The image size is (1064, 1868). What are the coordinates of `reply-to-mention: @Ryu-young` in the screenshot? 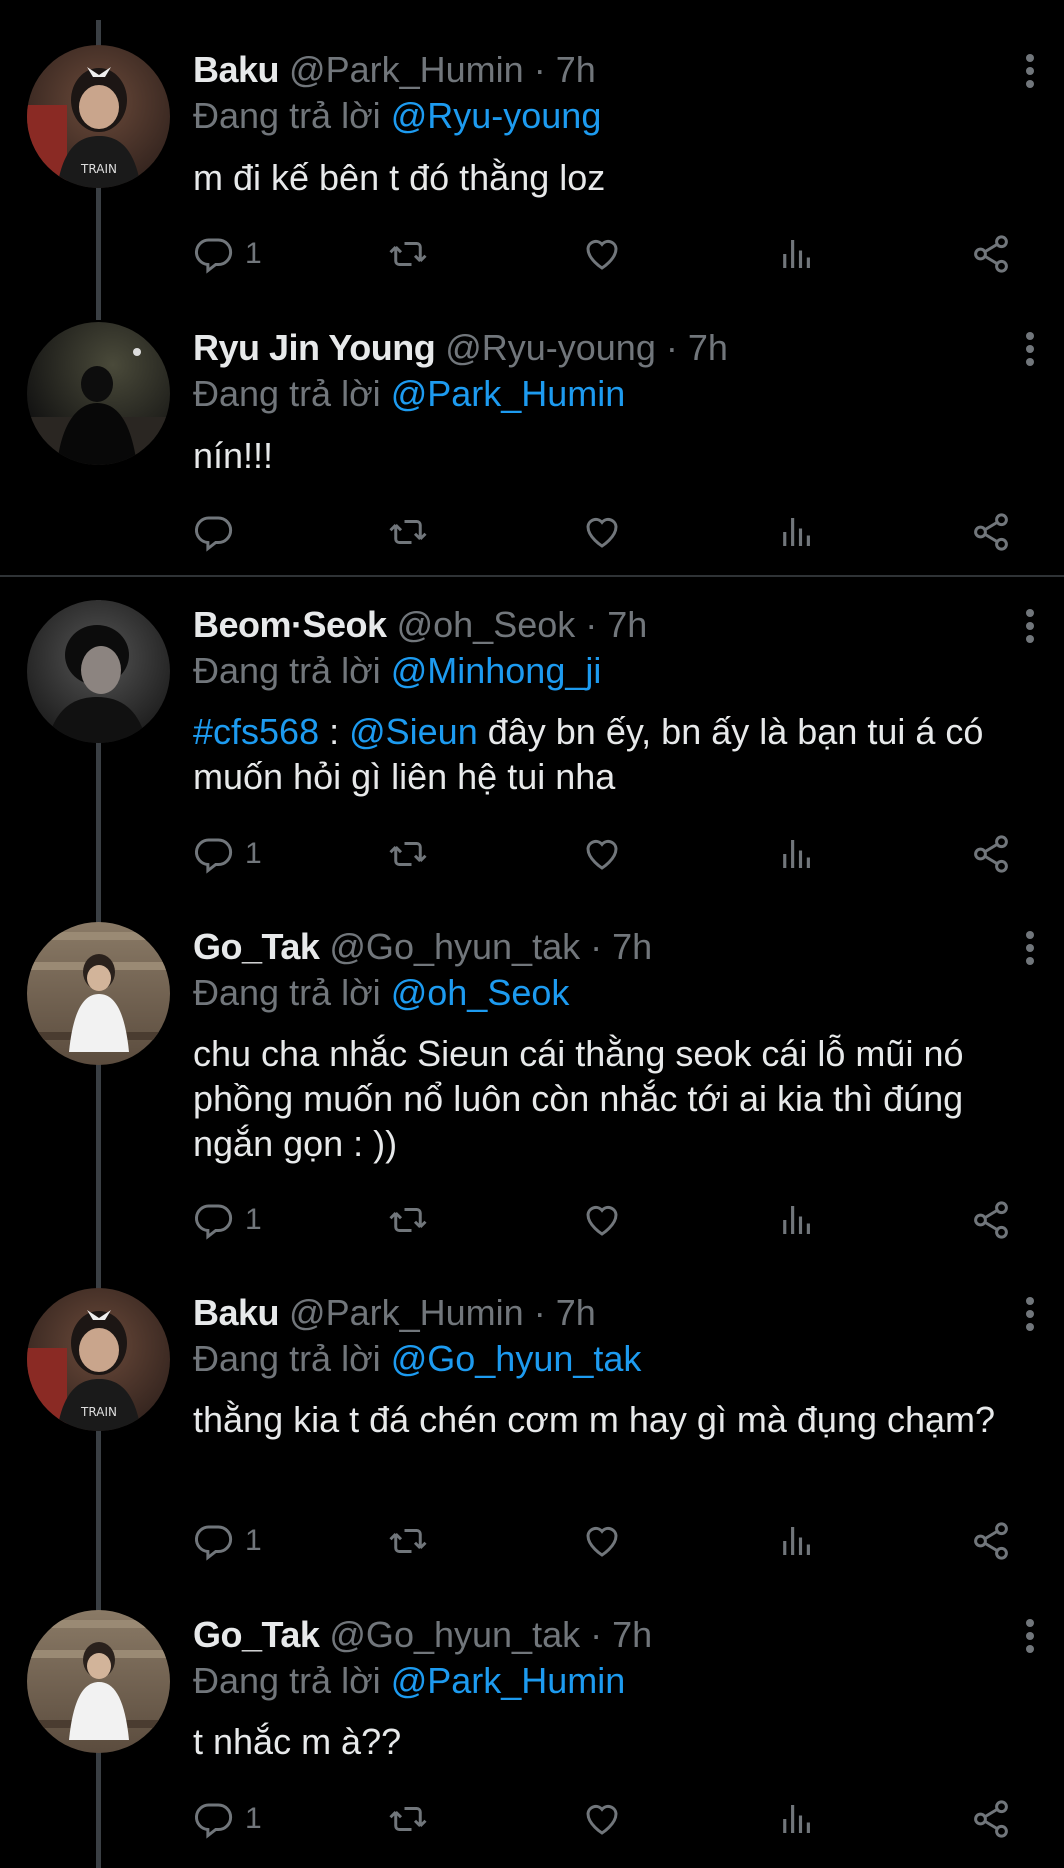 It's located at (496, 115).